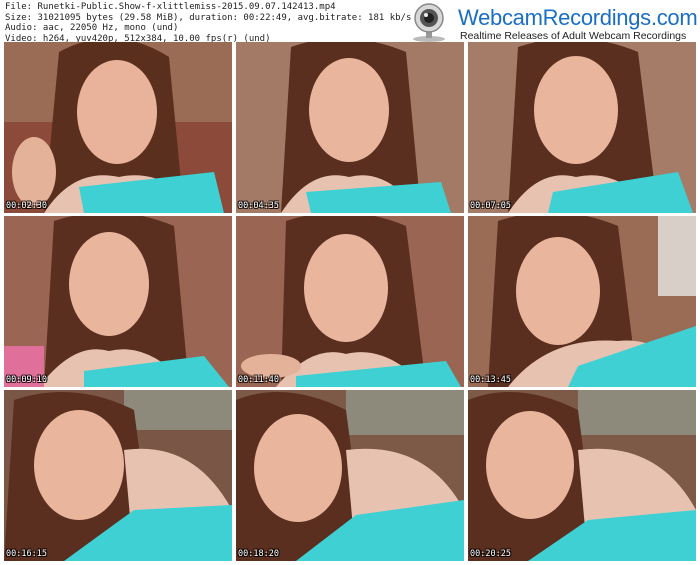 The image size is (700, 565). What do you see at coordinates (92, 28) in the screenshot?
I see `file-info-line: Audio: aac, 22050 Hz, mono (und)` at bounding box center [92, 28].